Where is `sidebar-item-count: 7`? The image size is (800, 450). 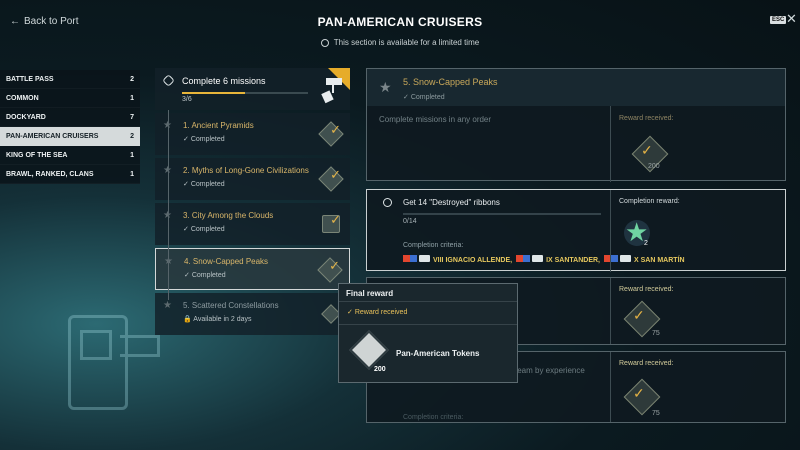 sidebar-item-count: 7 is located at coordinates (132, 117).